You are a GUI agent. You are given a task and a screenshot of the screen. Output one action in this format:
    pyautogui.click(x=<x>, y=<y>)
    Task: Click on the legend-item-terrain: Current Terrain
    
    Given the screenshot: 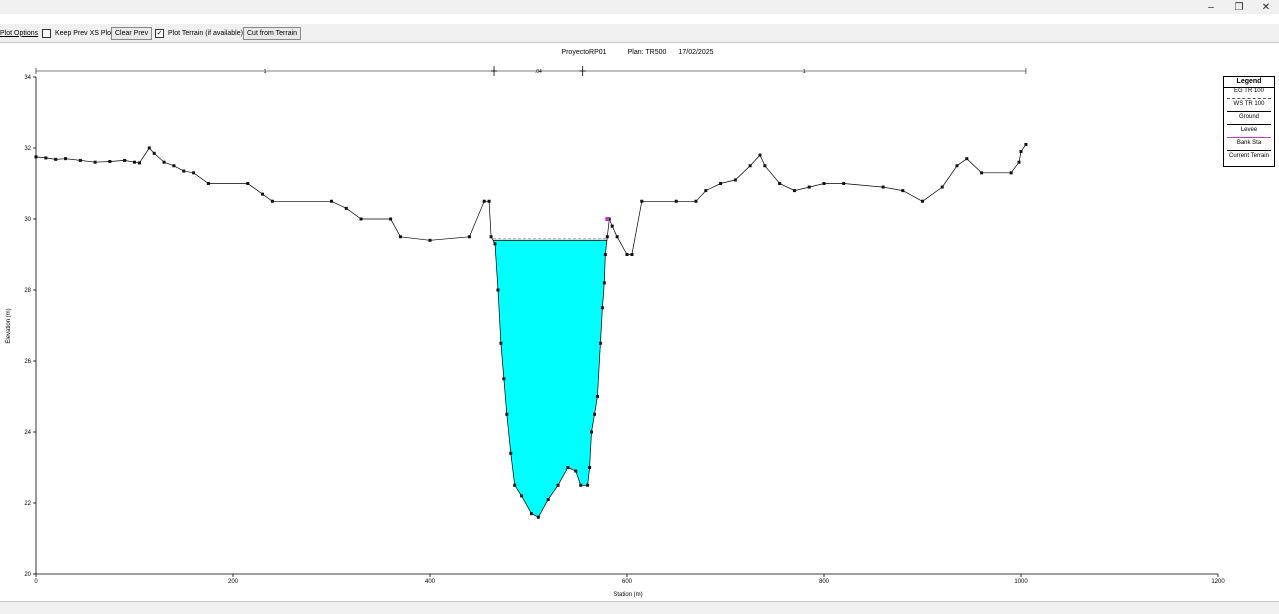 What is the action you would take?
    pyautogui.click(x=1249, y=159)
    